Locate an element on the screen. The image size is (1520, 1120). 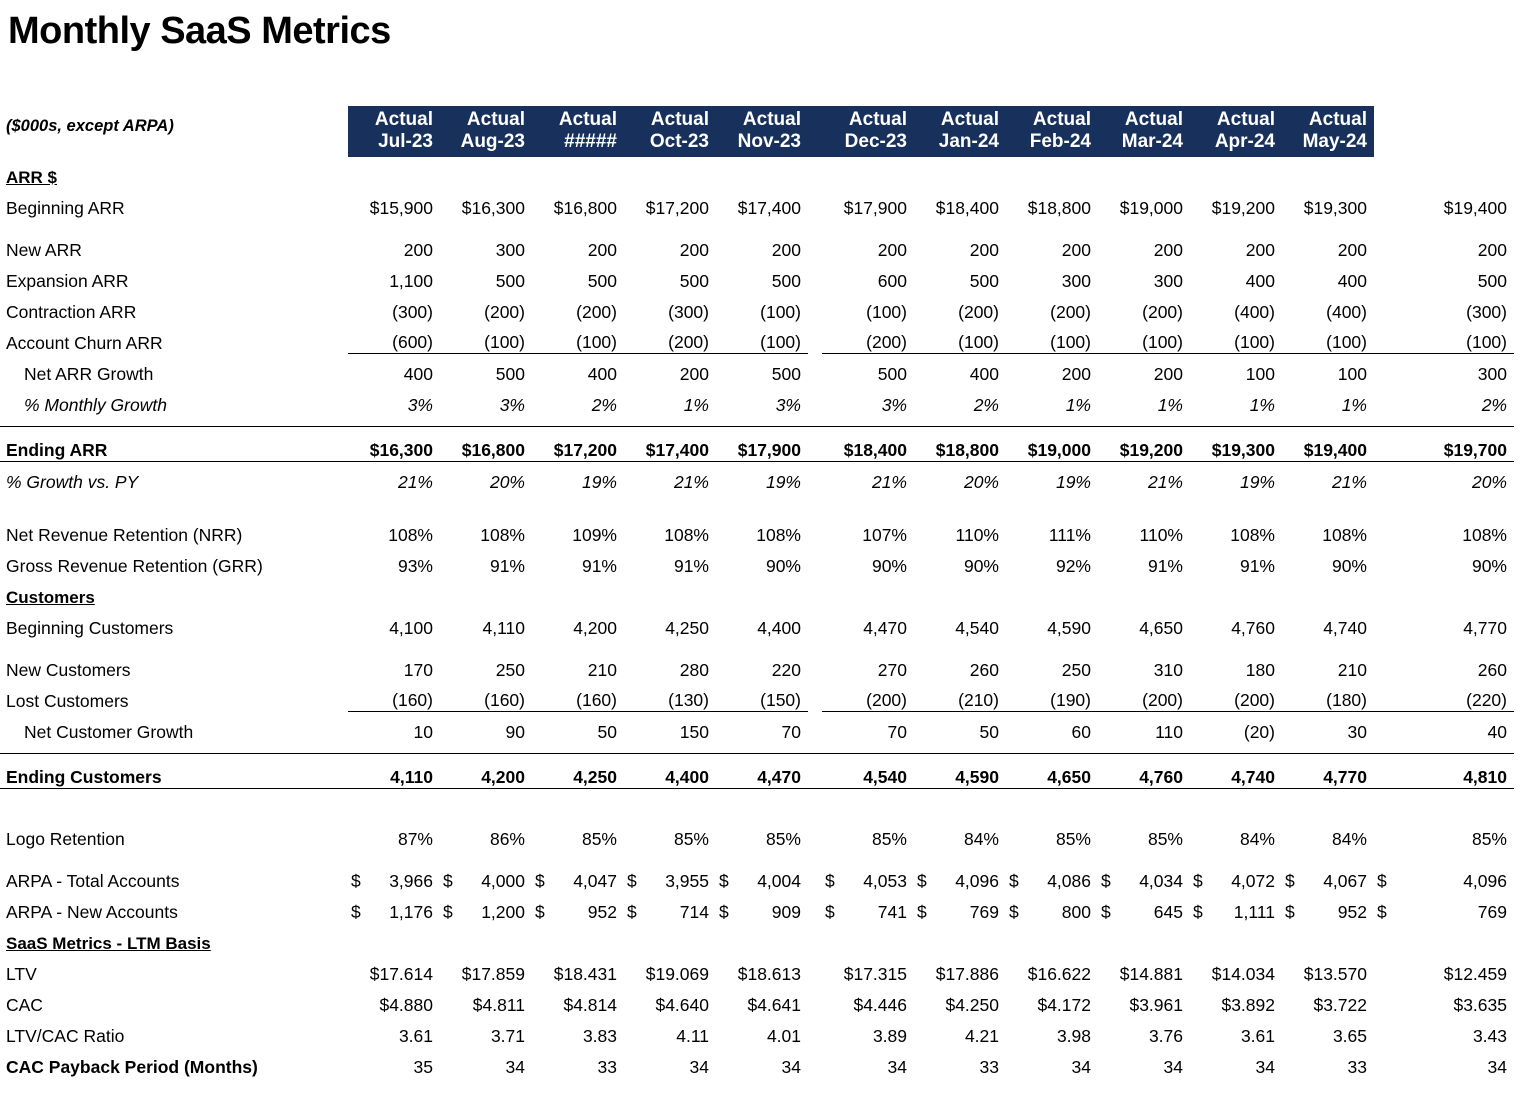
cell-cac-12: $3.635 is located at coordinates (1480, 1004).